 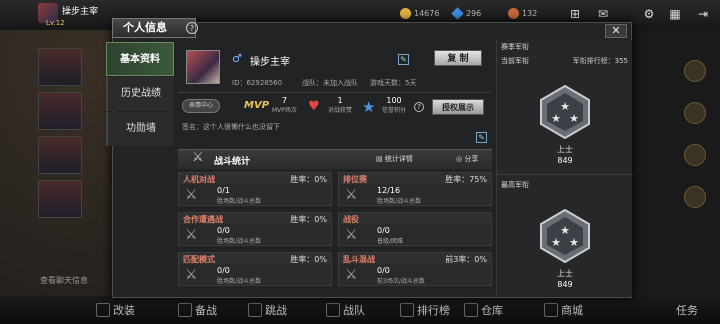 What do you see at coordinates (515, 61) in the screenshot?
I see `current-rank-label: 当前军衔` at bounding box center [515, 61].